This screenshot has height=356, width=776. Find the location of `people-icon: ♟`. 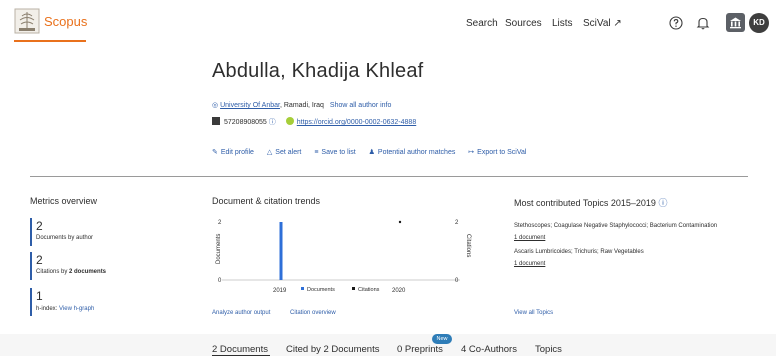

people-icon: ♟ is located at coordinates (371, 152).